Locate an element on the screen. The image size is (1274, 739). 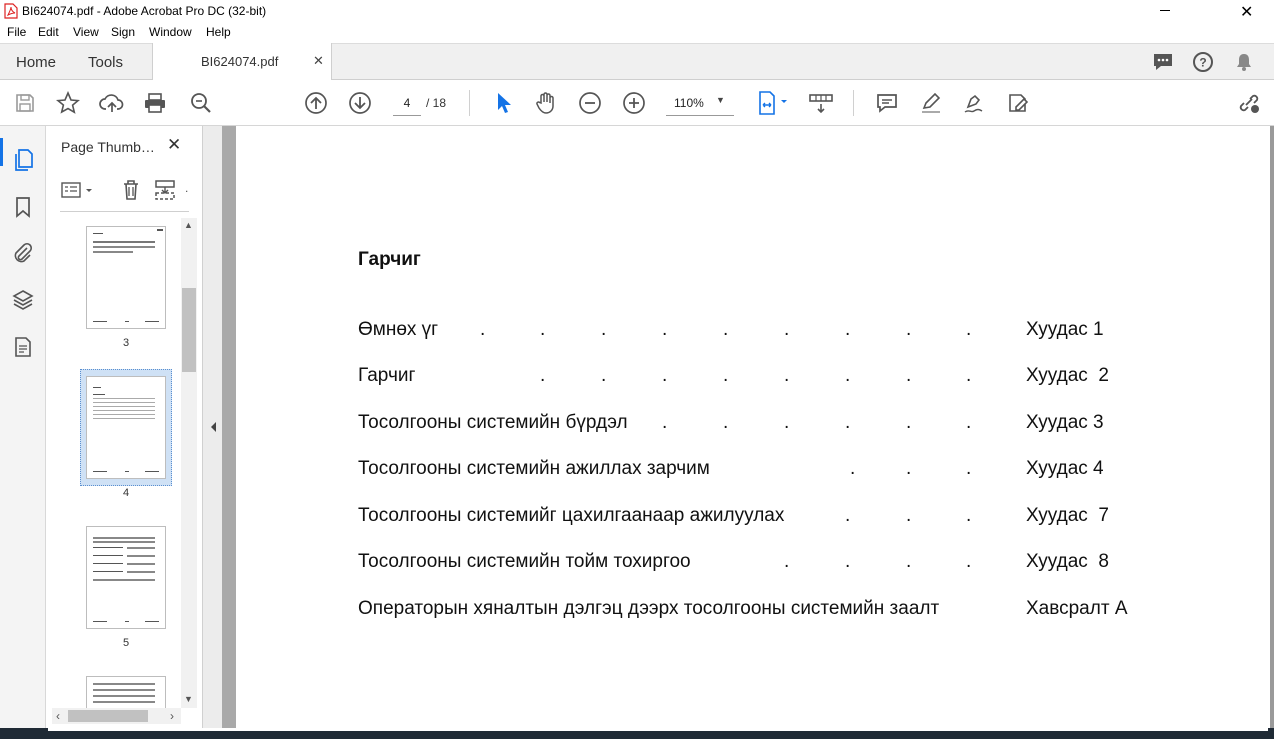
menu-file: File is located at coordinates (16, 32).